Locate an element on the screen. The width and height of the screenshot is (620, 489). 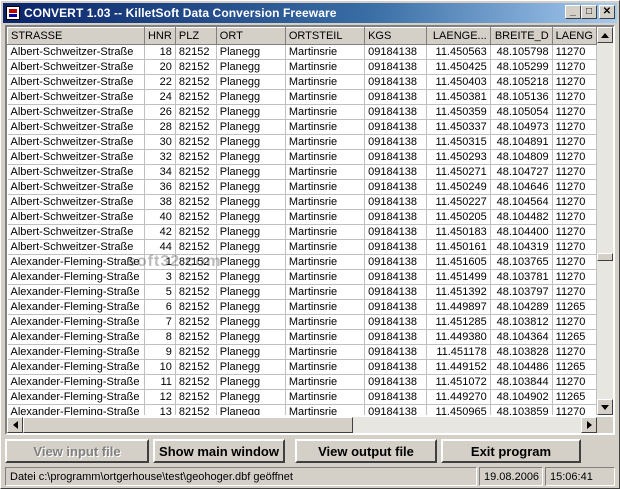
table-cell: 3 is located at coordinates (160, 277).